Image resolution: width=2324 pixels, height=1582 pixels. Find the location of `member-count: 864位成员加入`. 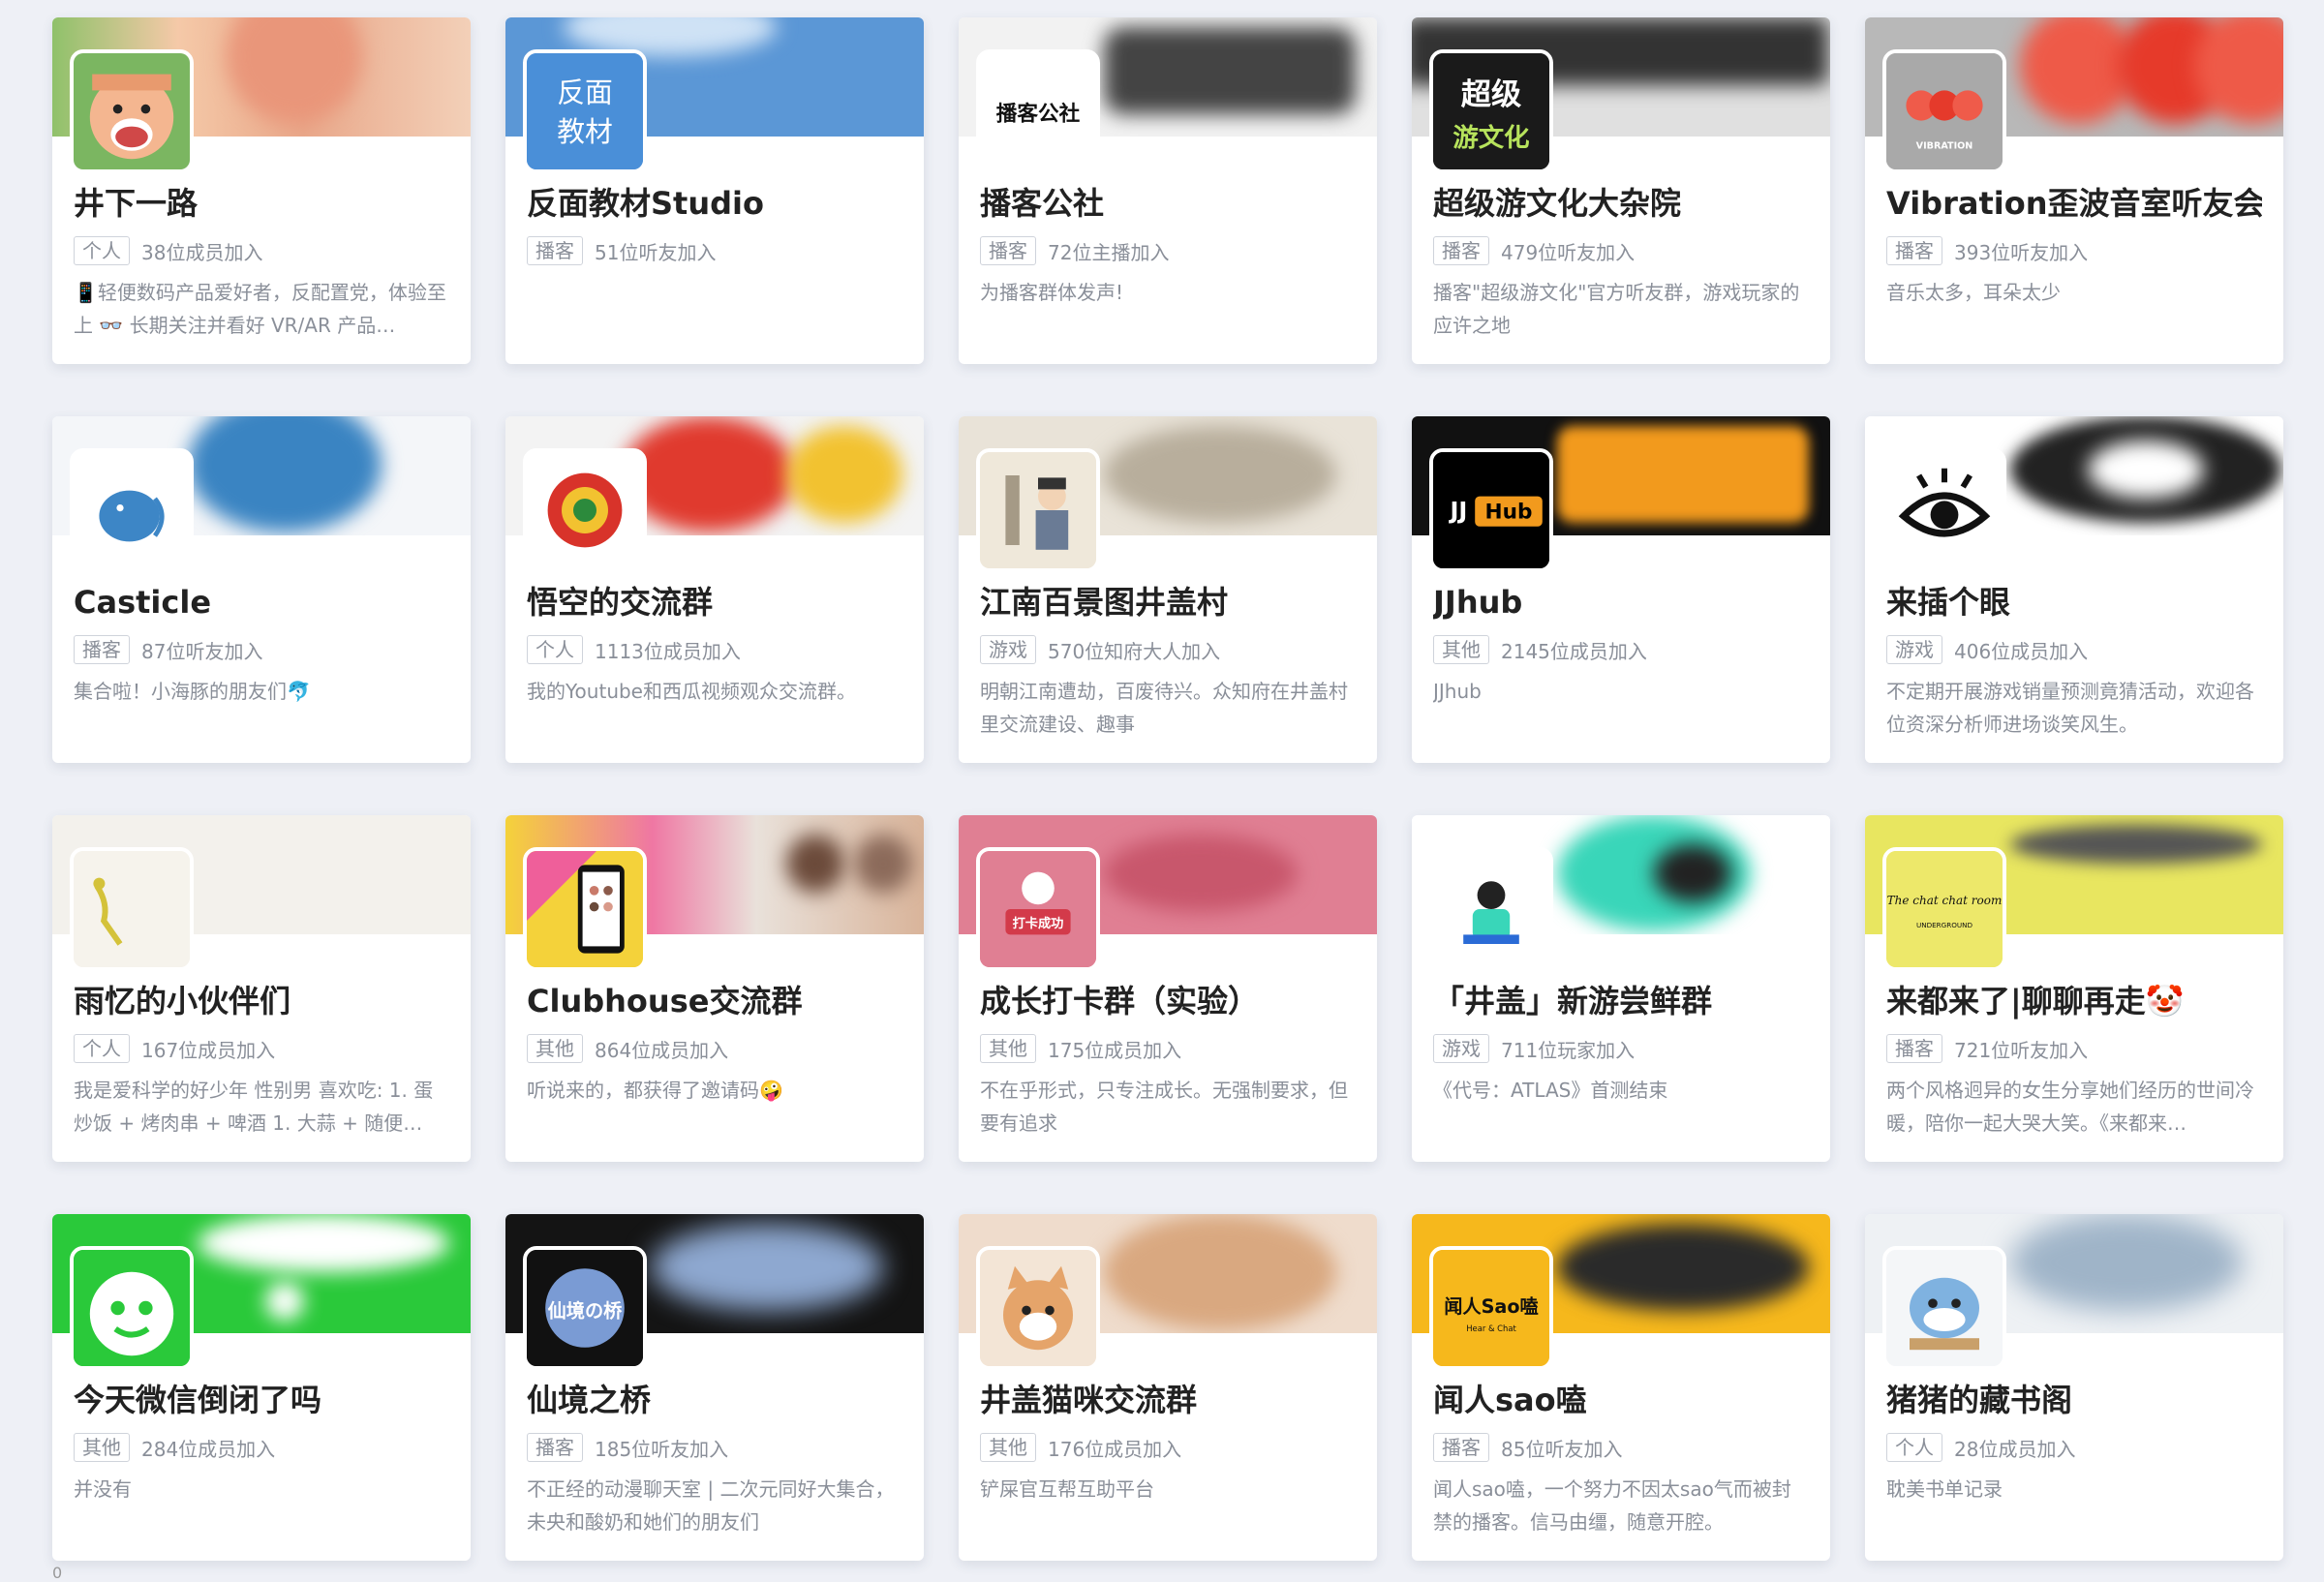

member-count: 864位成员加入 is located at coordinates (662, 1050).